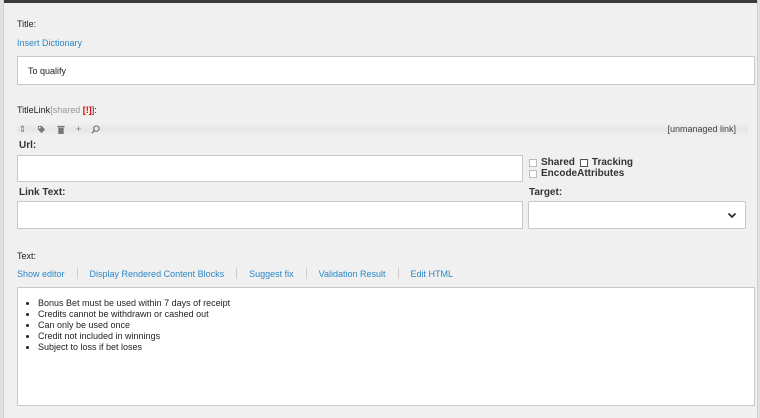  I want to click on list-item: Can only be used once, so click(134, 325).